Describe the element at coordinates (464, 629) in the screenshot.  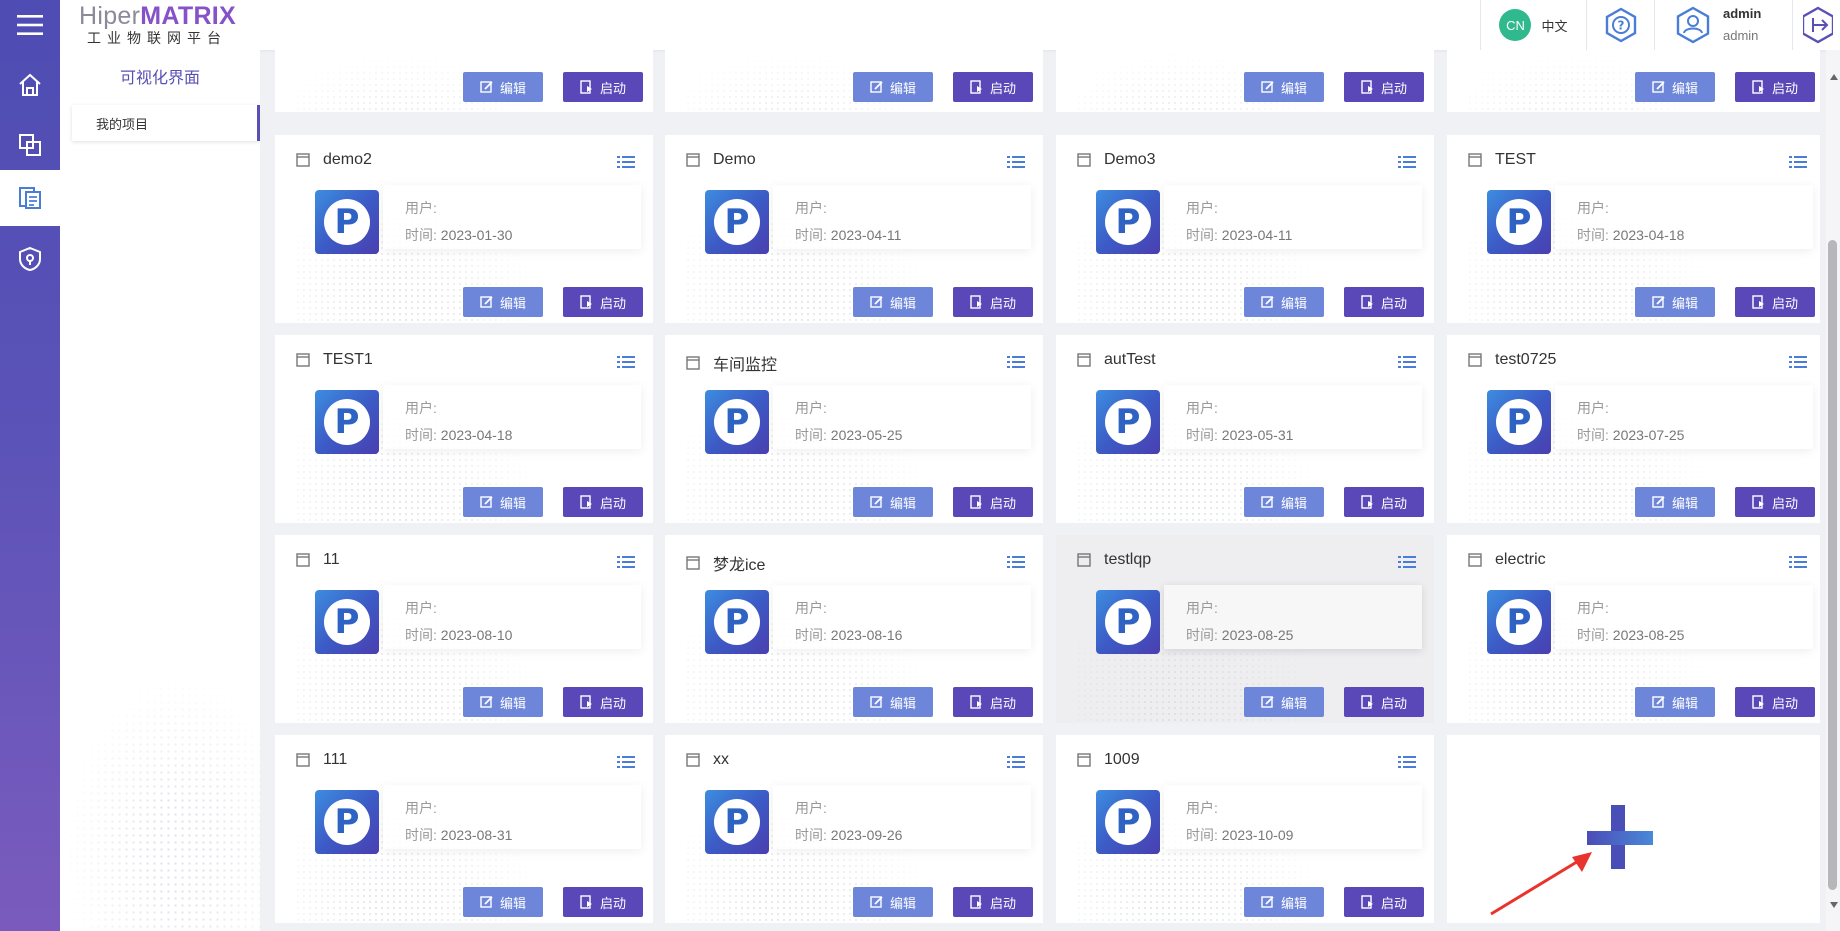
I see `project-card: 11 用户: 时间: 2023-08-10 P 编辑 启动` at that location.